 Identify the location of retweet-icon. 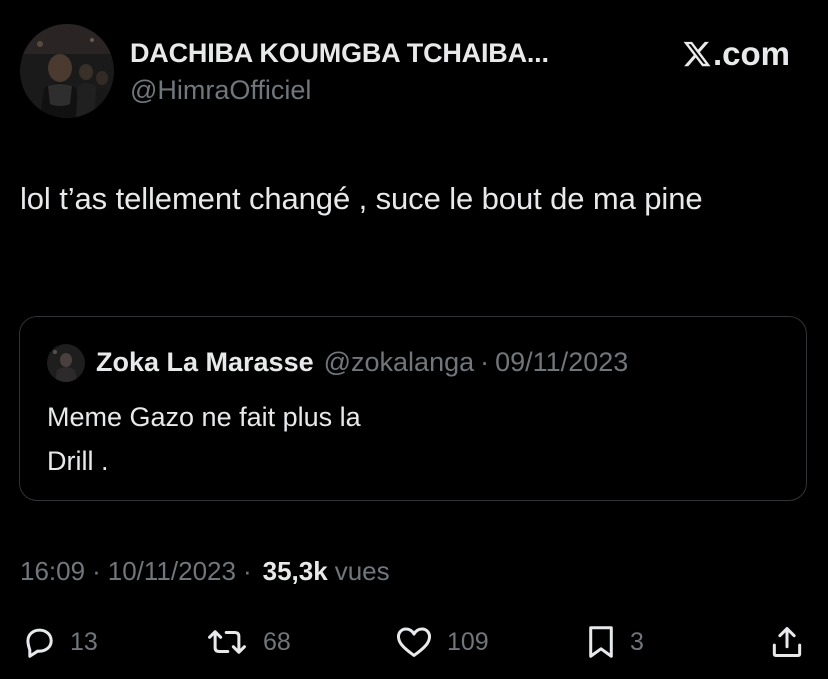
(227, 642).